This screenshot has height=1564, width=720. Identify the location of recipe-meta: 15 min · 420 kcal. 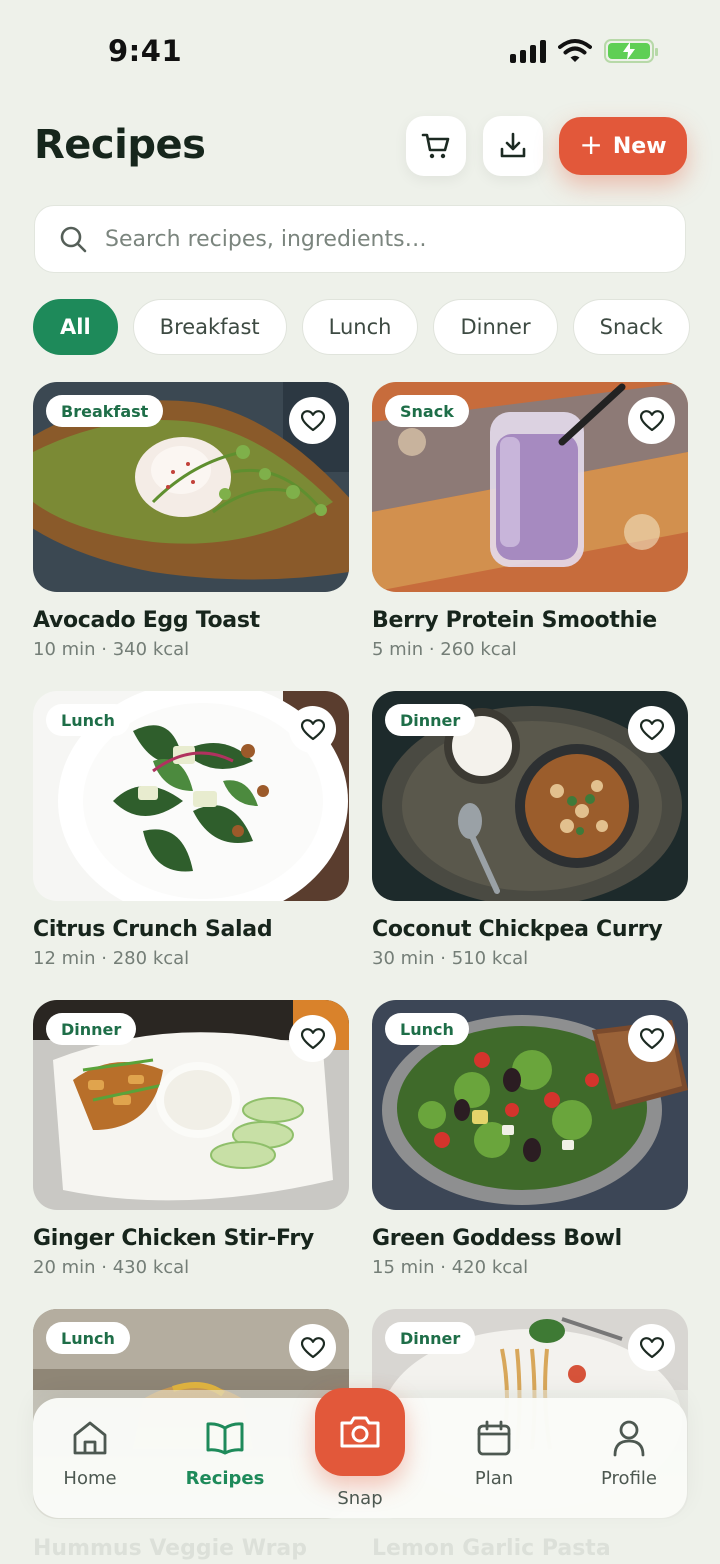
(450, 1267).